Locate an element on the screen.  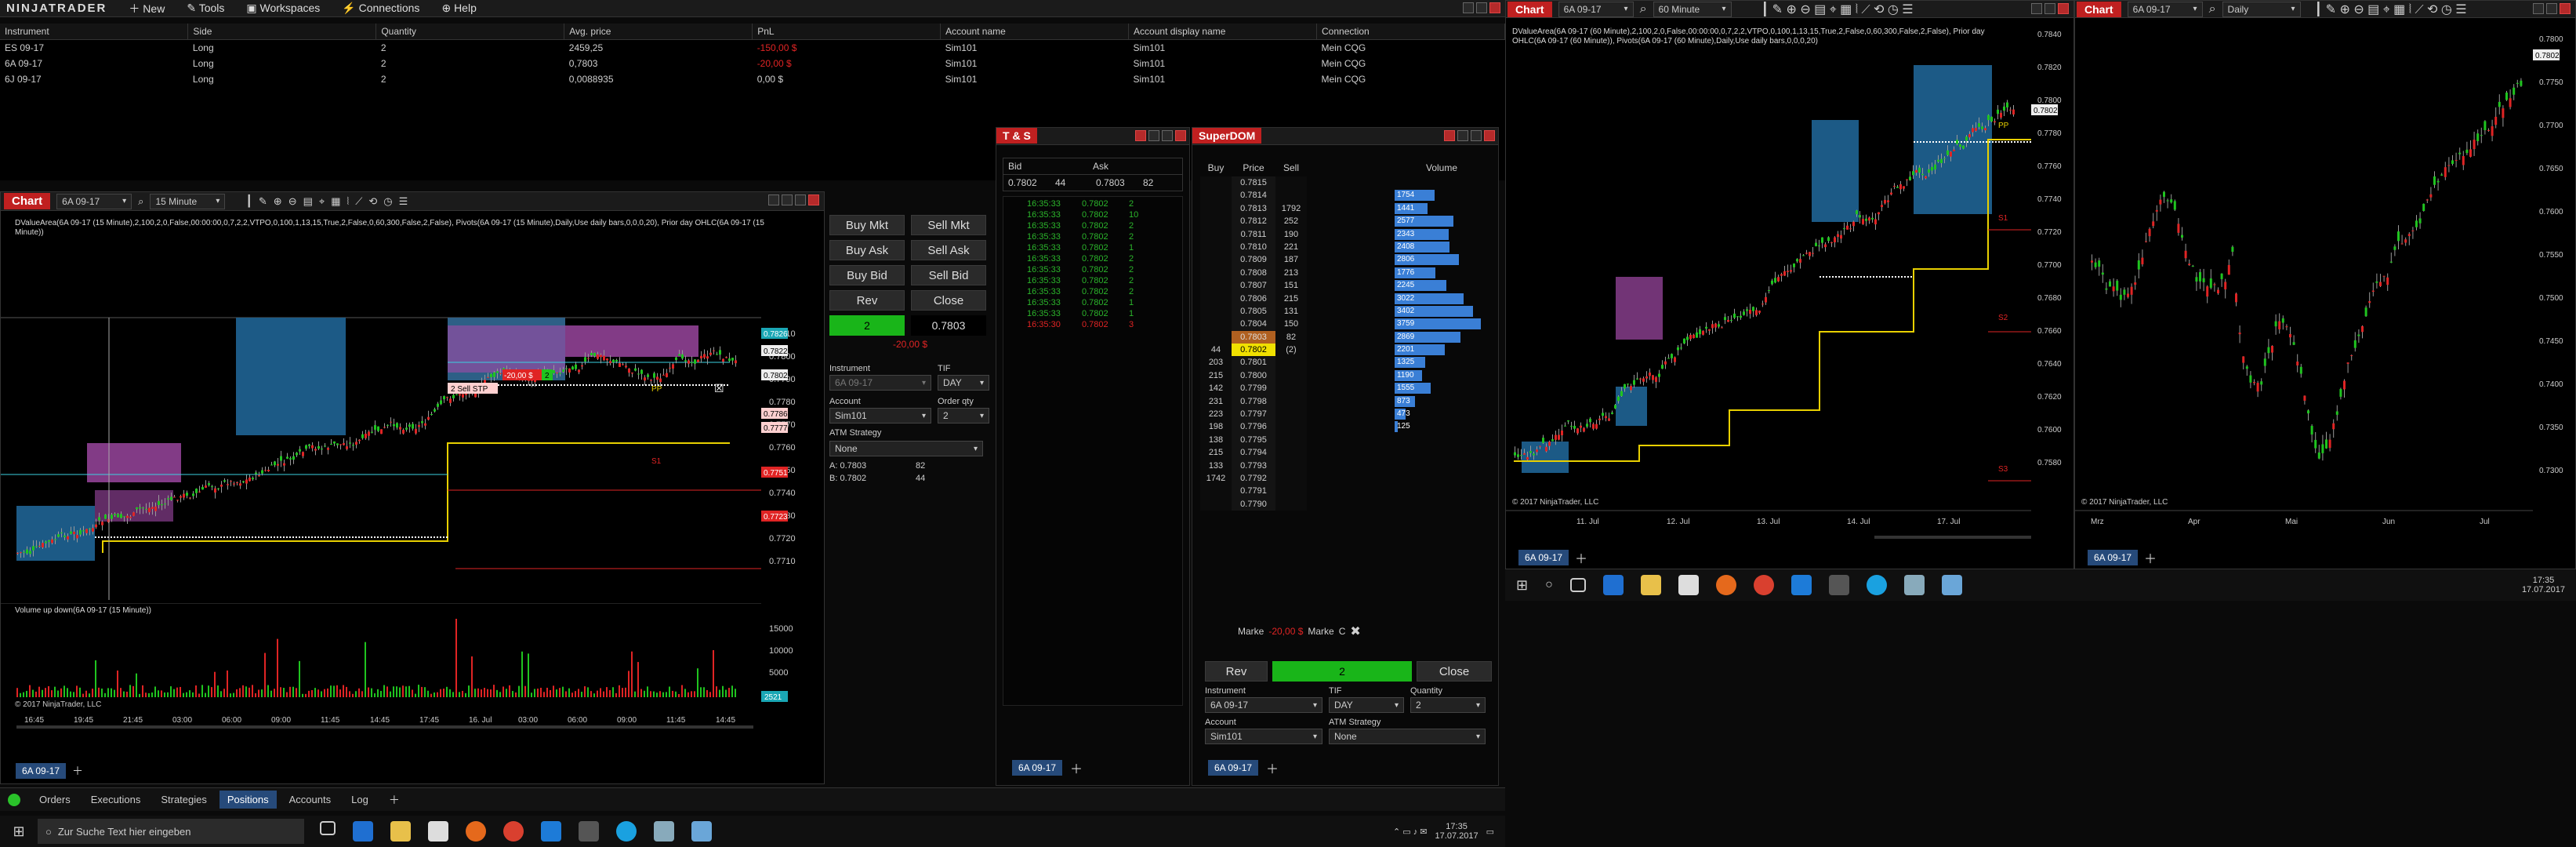
dom-row: 0.7805 131 is located at coordinates (1254, 311).